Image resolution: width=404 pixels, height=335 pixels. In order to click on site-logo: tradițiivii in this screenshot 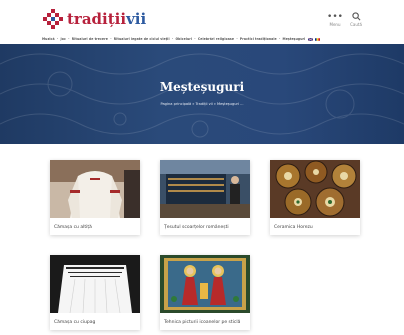, I will do `click(94, 19)`.